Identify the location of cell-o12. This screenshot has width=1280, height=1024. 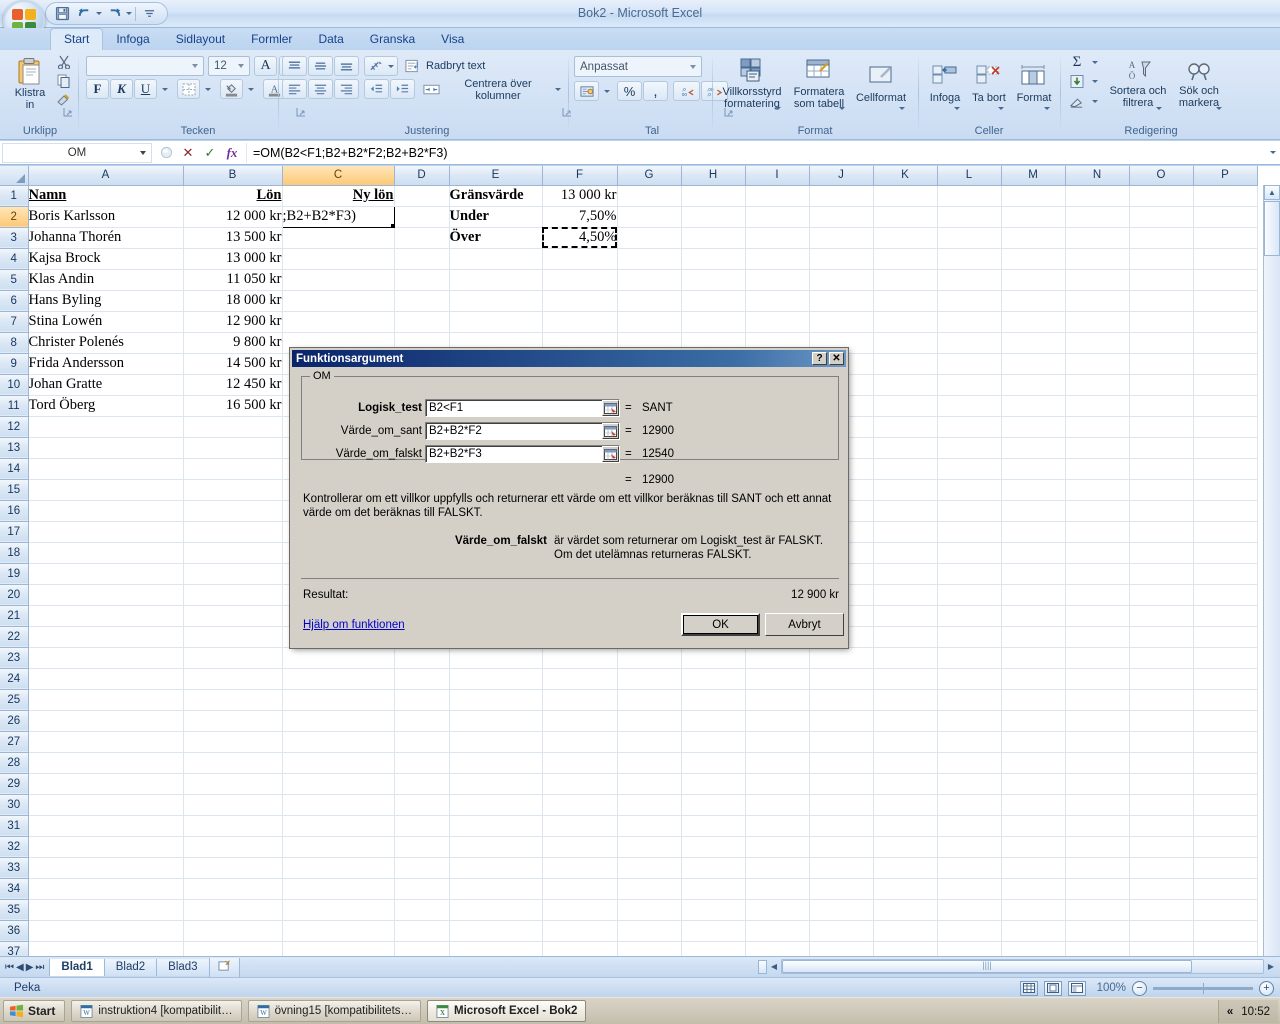
(1161, 427).